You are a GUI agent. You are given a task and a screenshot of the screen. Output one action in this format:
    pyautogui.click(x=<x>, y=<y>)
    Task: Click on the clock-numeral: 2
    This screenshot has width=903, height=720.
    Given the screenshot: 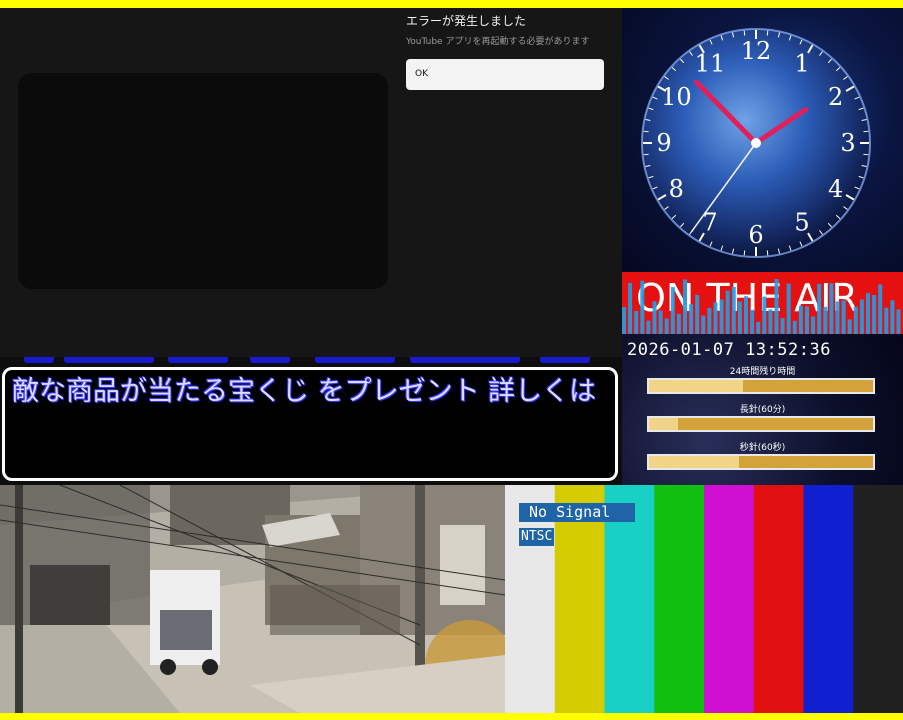 What is the action you would take?
    pyautogui.click(x=835, y=97)
    